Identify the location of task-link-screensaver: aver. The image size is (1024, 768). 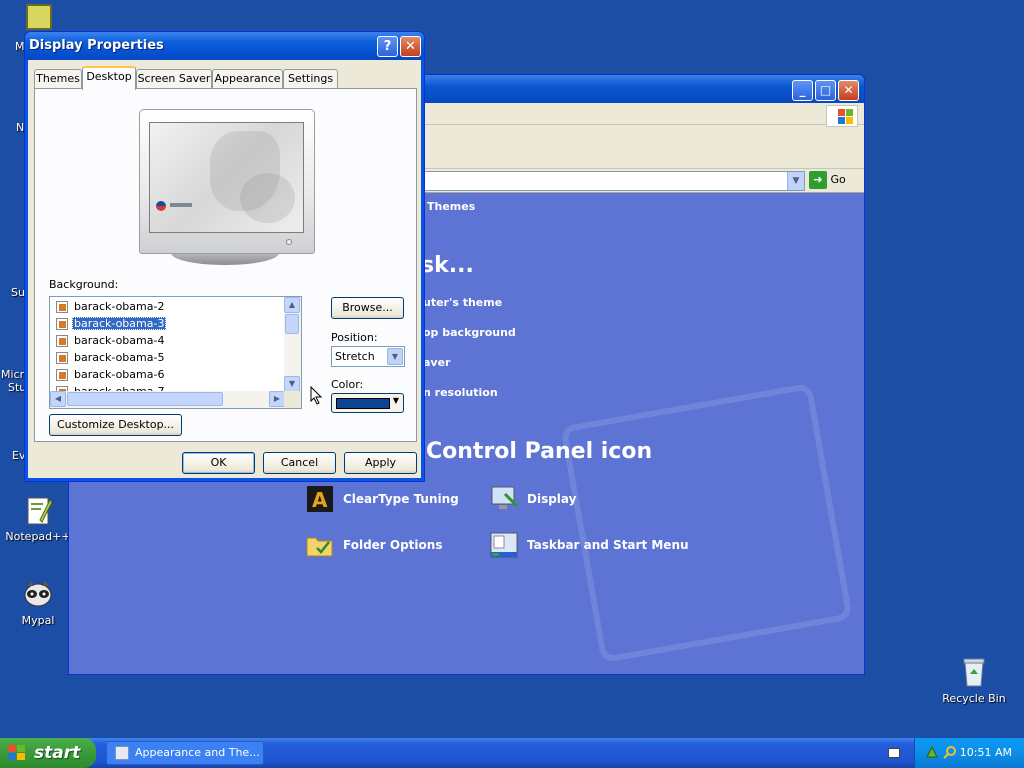
(436, 362).